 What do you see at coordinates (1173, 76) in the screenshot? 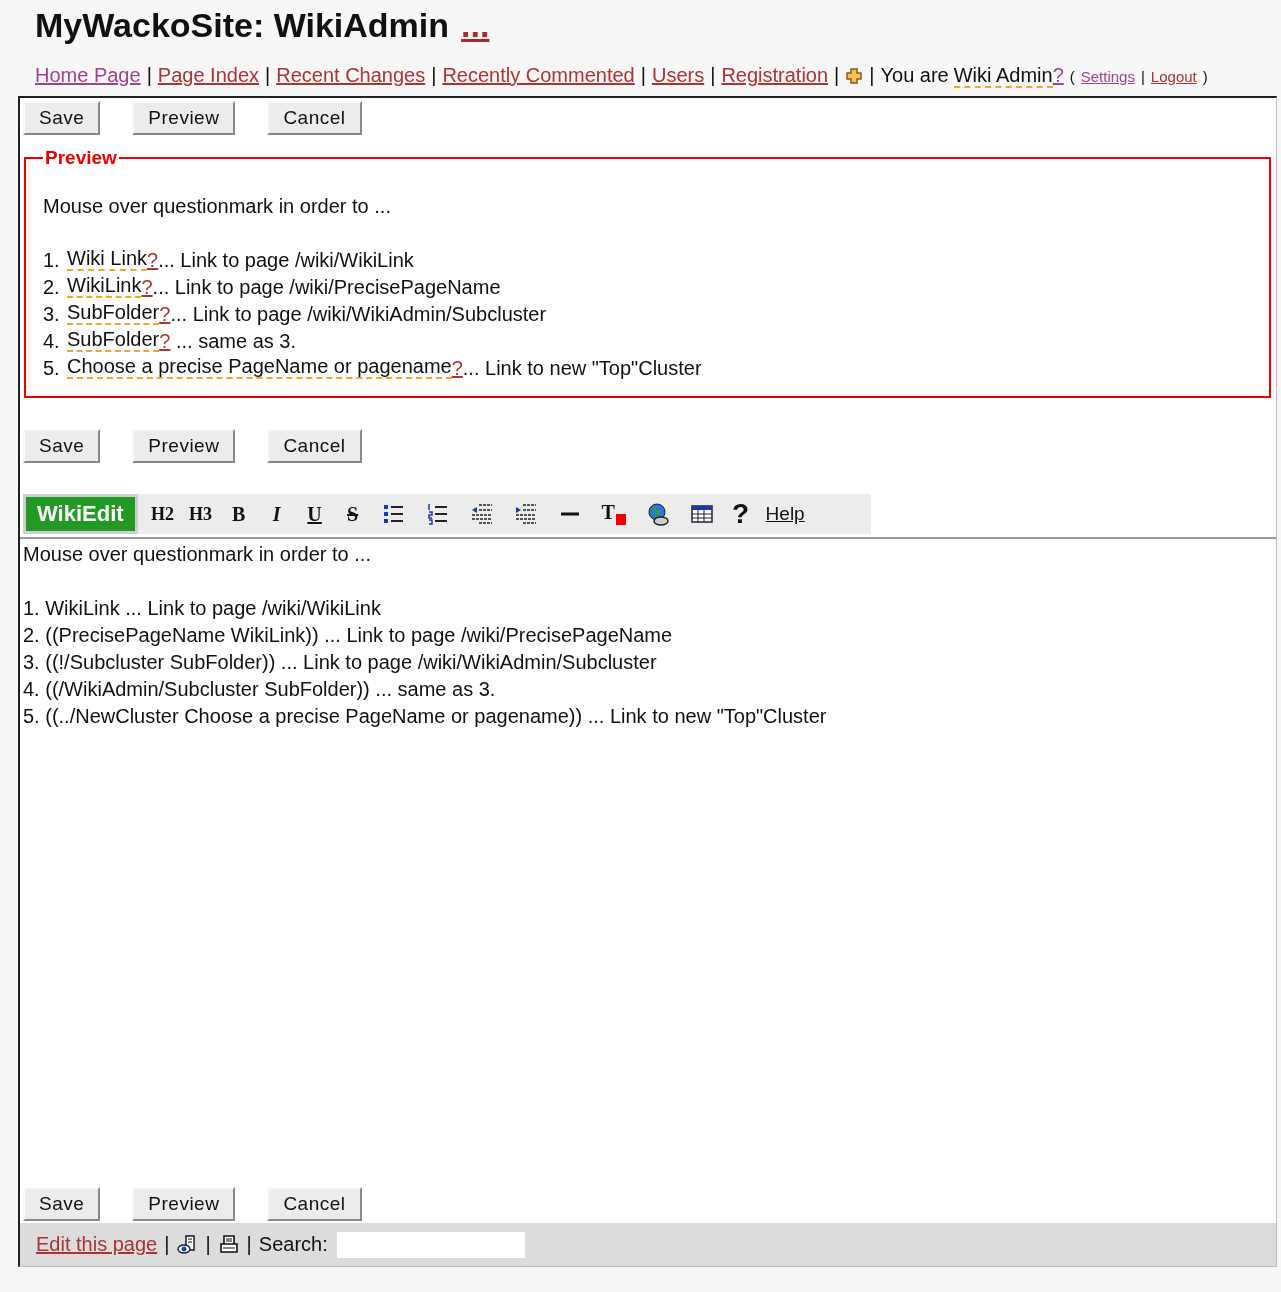
I see `user-link: Logout` at bounding box center [1173, 76].